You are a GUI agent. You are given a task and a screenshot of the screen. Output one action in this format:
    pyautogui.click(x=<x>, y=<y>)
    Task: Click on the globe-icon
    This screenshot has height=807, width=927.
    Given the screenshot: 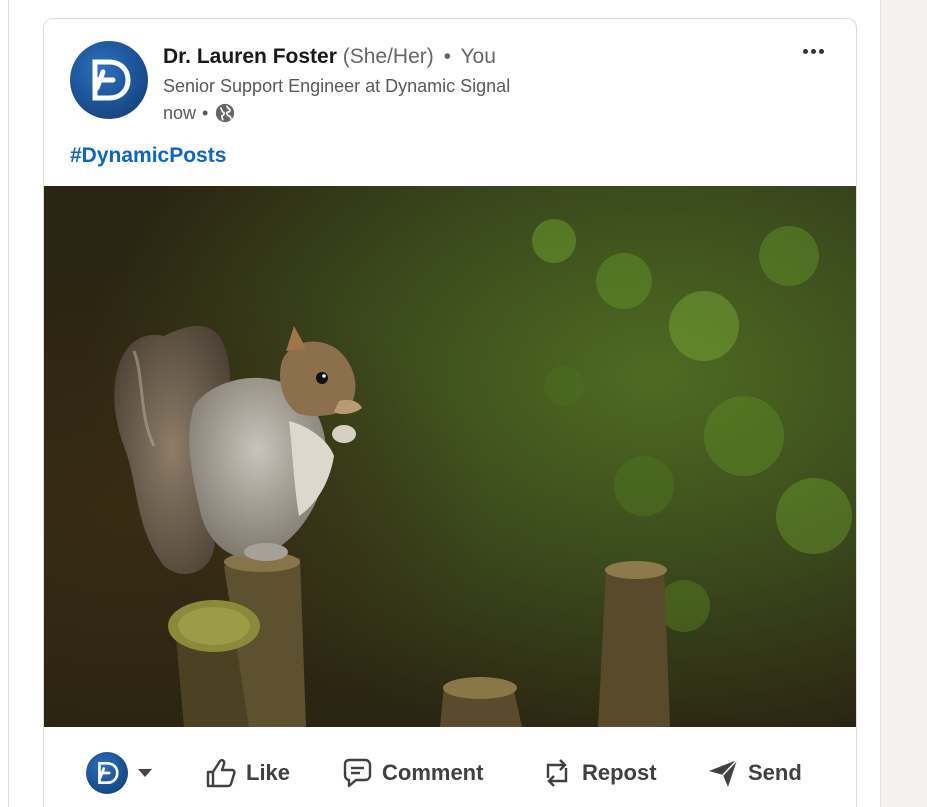 What is the action you would take?
    pyautogui.click(x=225, y=113)
    